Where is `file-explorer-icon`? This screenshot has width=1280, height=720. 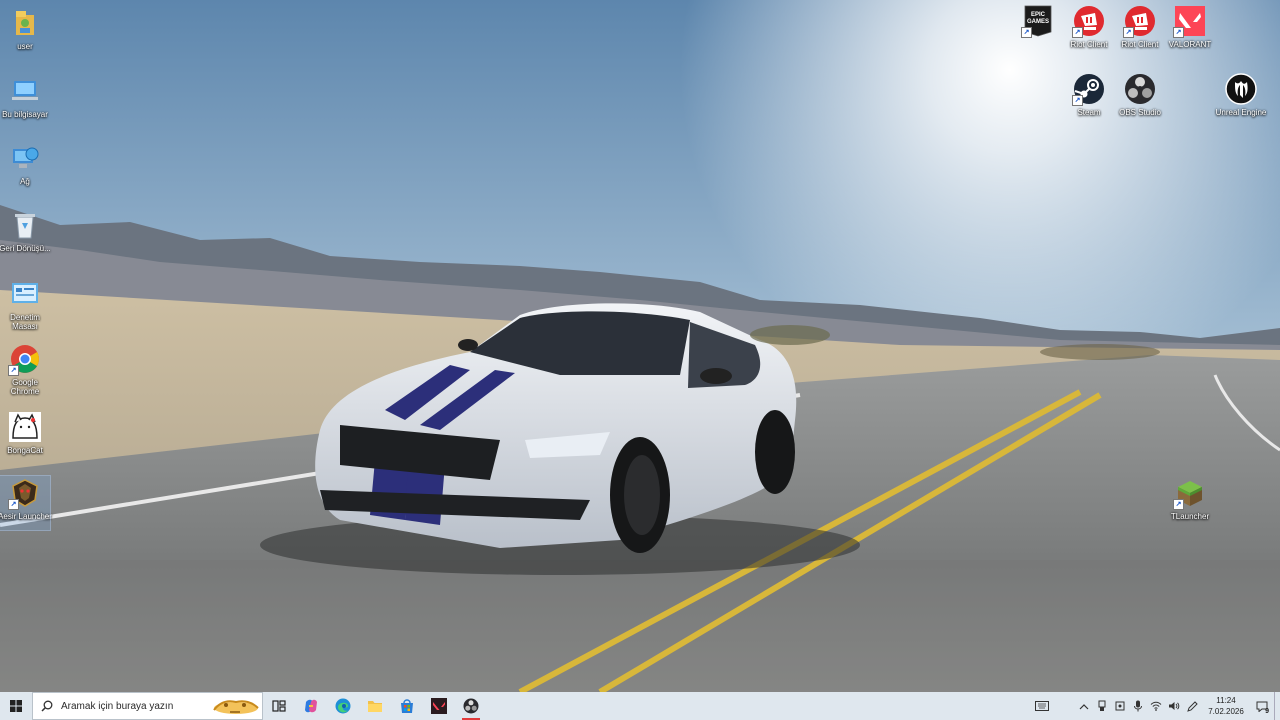
file-explorer-icon is located at coordinates (375, 706).